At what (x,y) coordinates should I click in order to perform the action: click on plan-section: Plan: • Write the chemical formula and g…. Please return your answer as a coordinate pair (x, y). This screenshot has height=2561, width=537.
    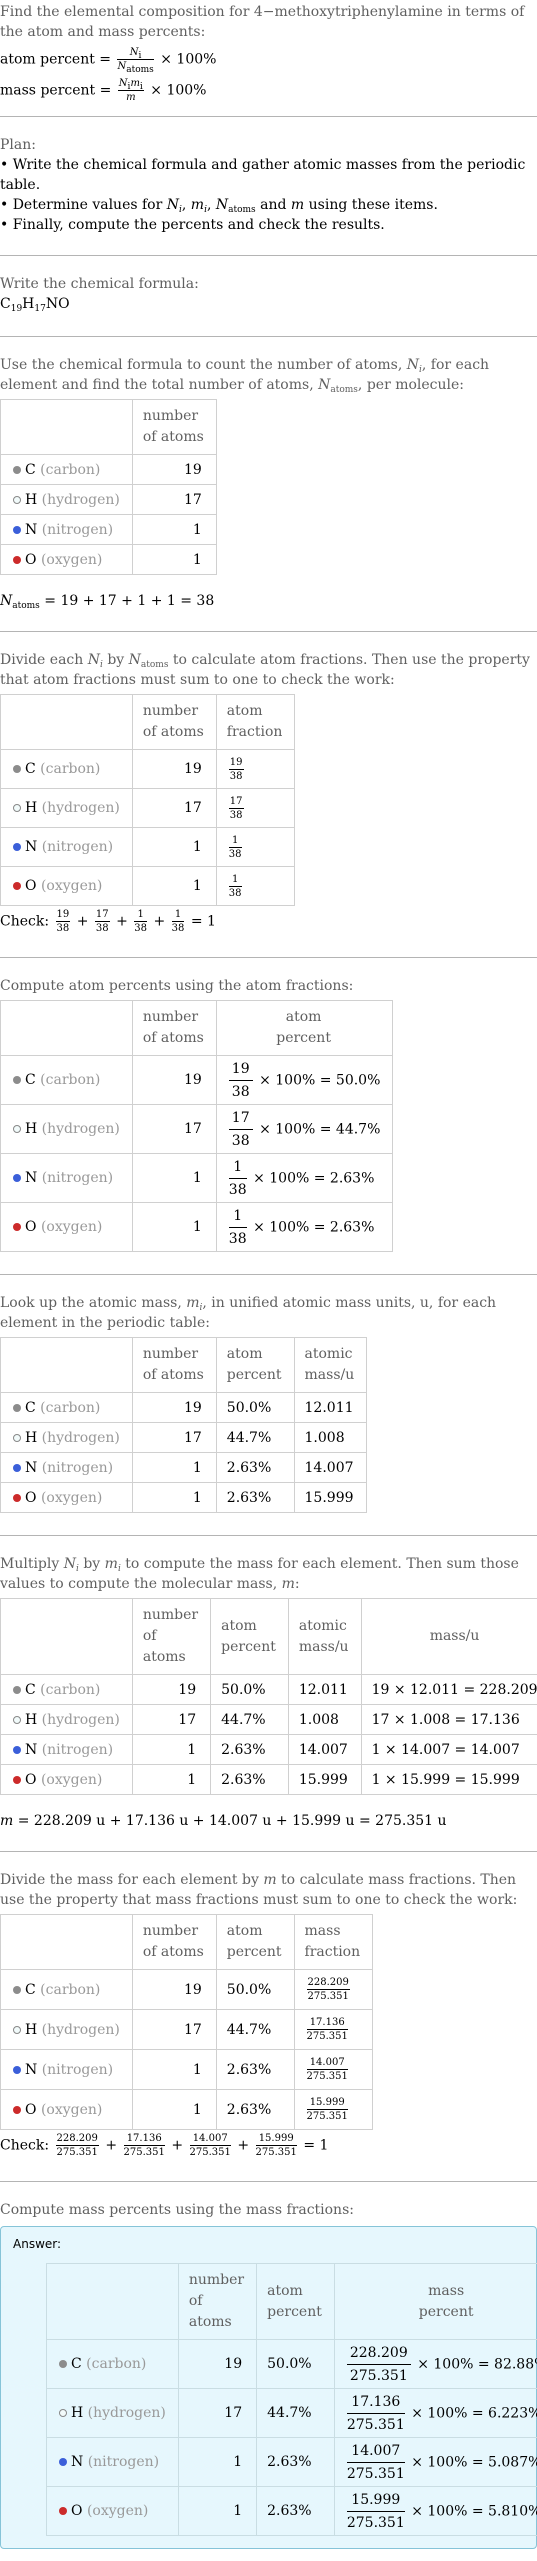
    Looking at the image, I should click on (268, 186).